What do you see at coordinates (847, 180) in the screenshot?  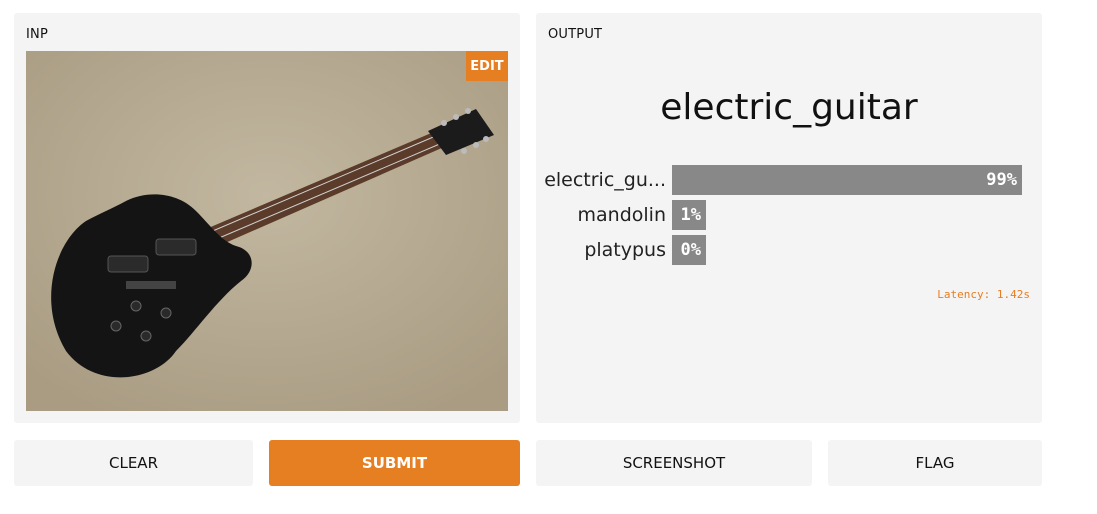 I see `confidence-bar: 99%` at bounding box center [847, 180].